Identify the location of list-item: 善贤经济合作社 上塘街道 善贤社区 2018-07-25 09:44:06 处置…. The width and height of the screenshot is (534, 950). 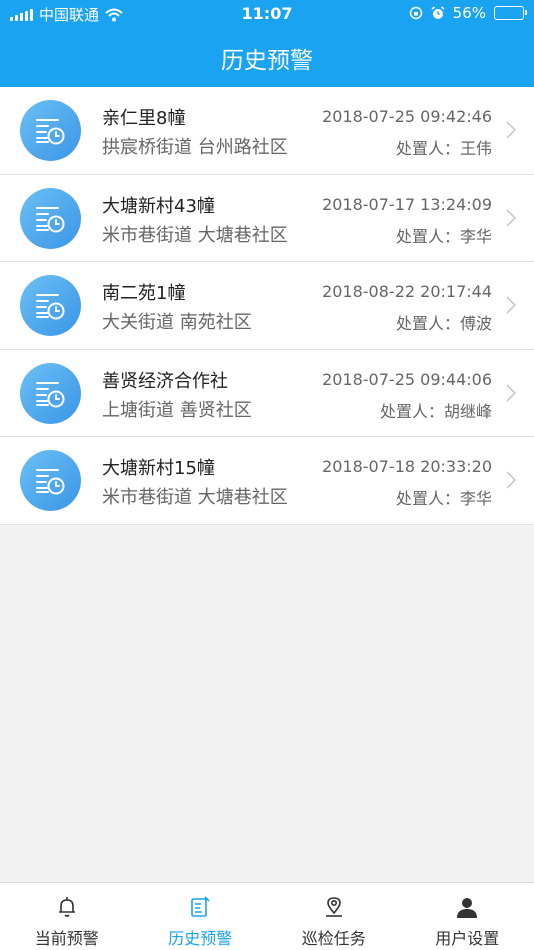
(267, 393).